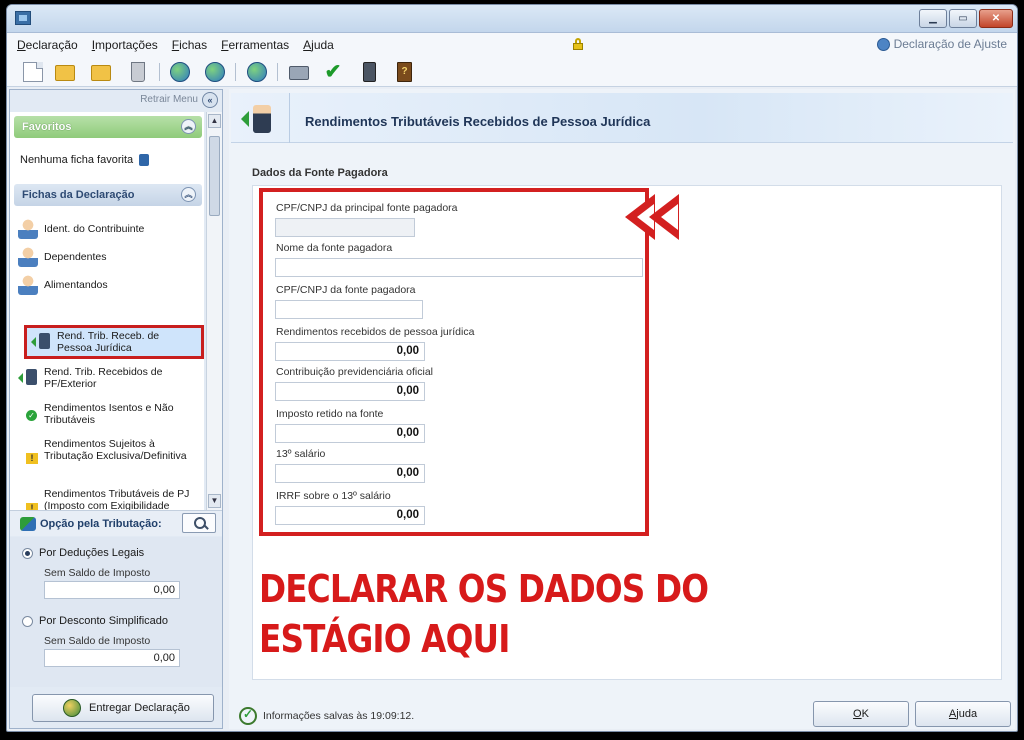  I want to click on close-button: ✕, so click(996, 18).